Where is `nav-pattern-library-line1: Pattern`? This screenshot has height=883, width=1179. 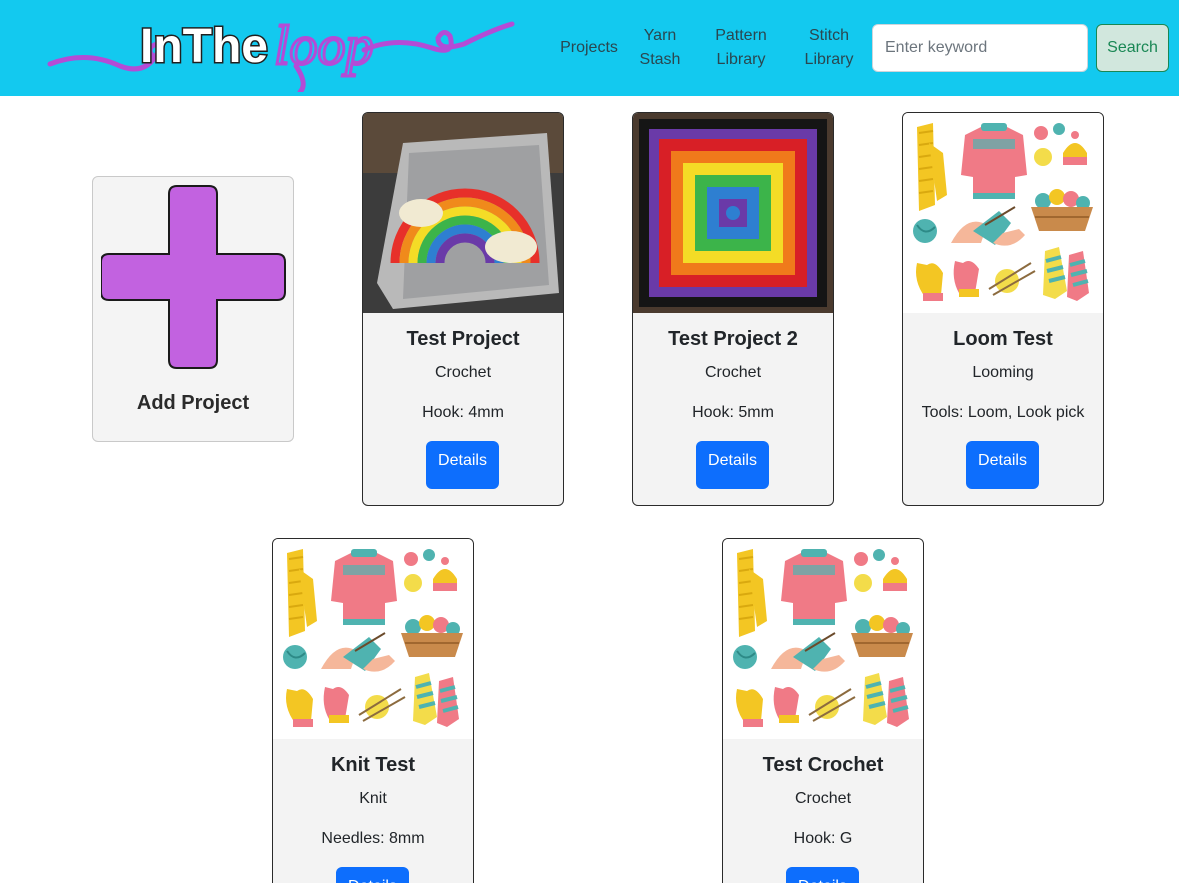 nav-pattern-library-line1: Pattern is located at coordinates (741, 35).